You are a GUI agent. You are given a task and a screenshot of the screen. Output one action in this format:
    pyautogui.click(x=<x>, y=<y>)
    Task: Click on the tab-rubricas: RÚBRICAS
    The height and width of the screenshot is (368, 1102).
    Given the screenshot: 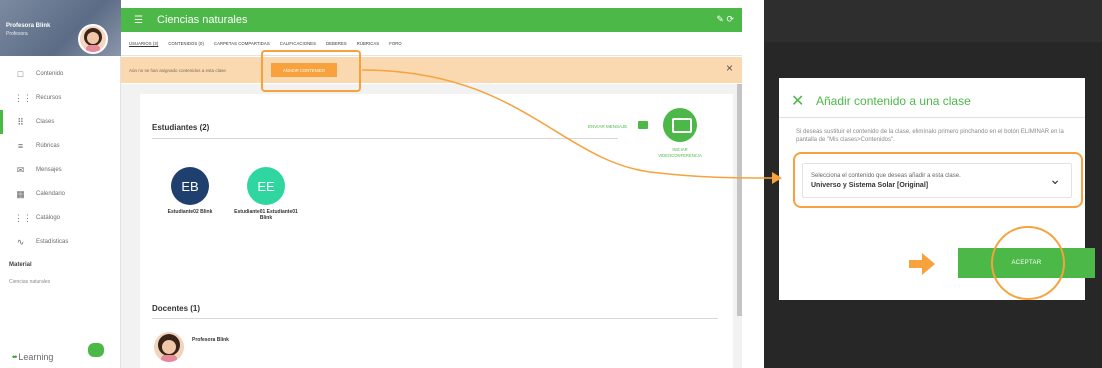 What is the action you would take?
    pyautogui.click(x=368, y=43)
    